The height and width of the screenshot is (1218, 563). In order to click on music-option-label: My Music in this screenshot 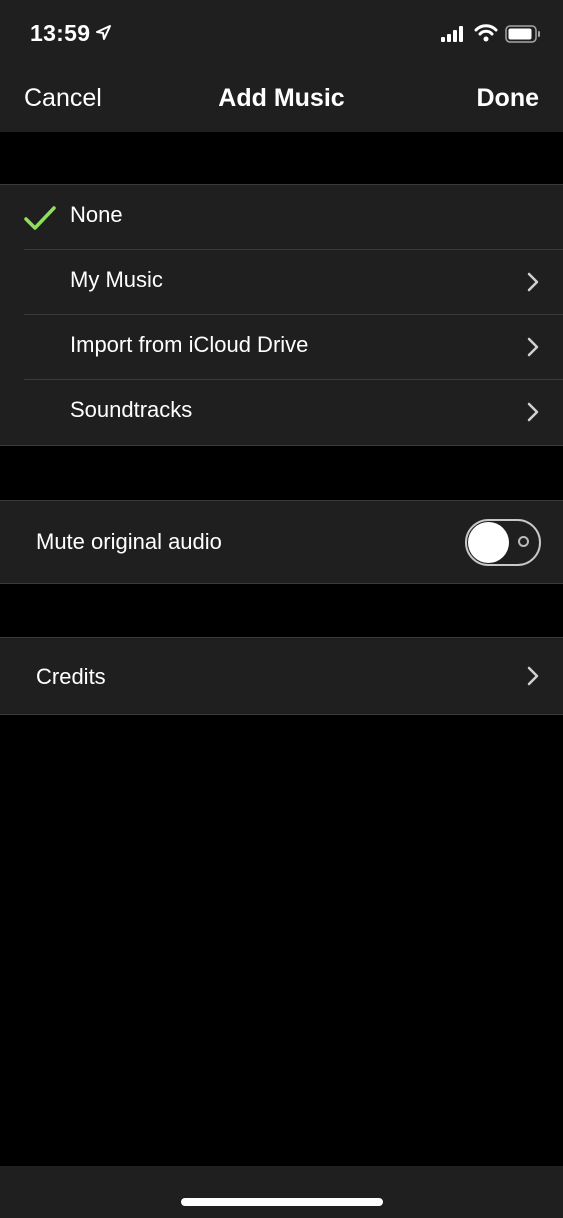, I will do `click(116, 279)`.